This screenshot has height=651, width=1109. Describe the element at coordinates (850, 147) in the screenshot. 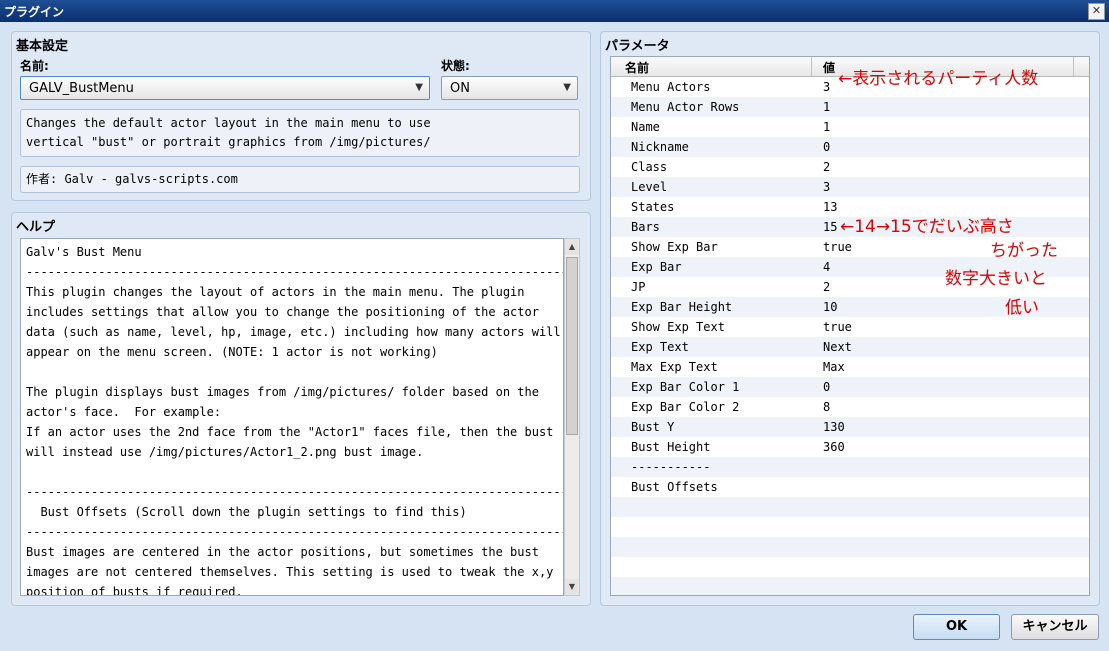

I see `table-row: Nickname 0` at that location.